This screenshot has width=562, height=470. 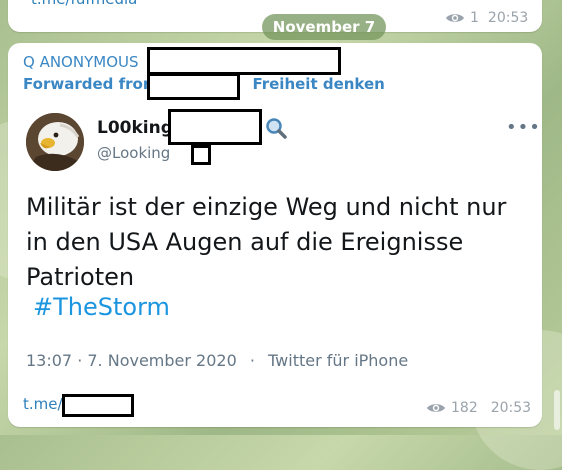 I want to click on tweet-display-name: L00king, so click(x=135, y=128).